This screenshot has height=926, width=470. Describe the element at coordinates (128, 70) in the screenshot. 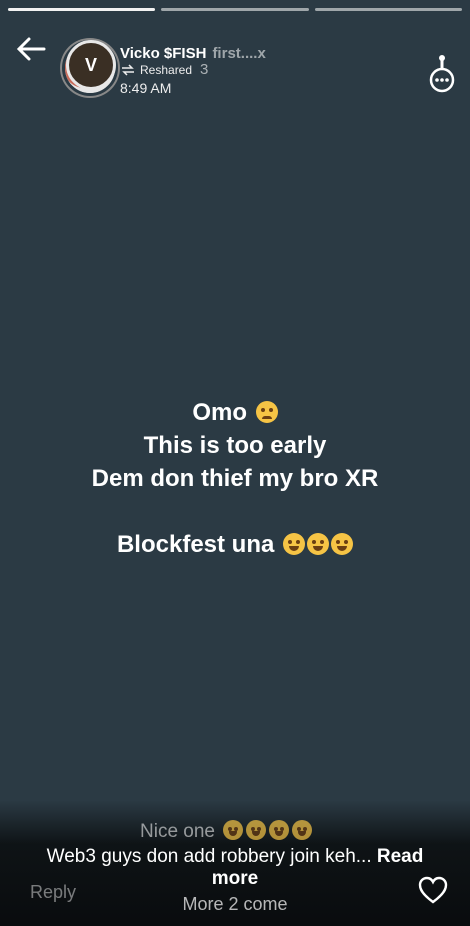

I see `reshare-icon` at that location.